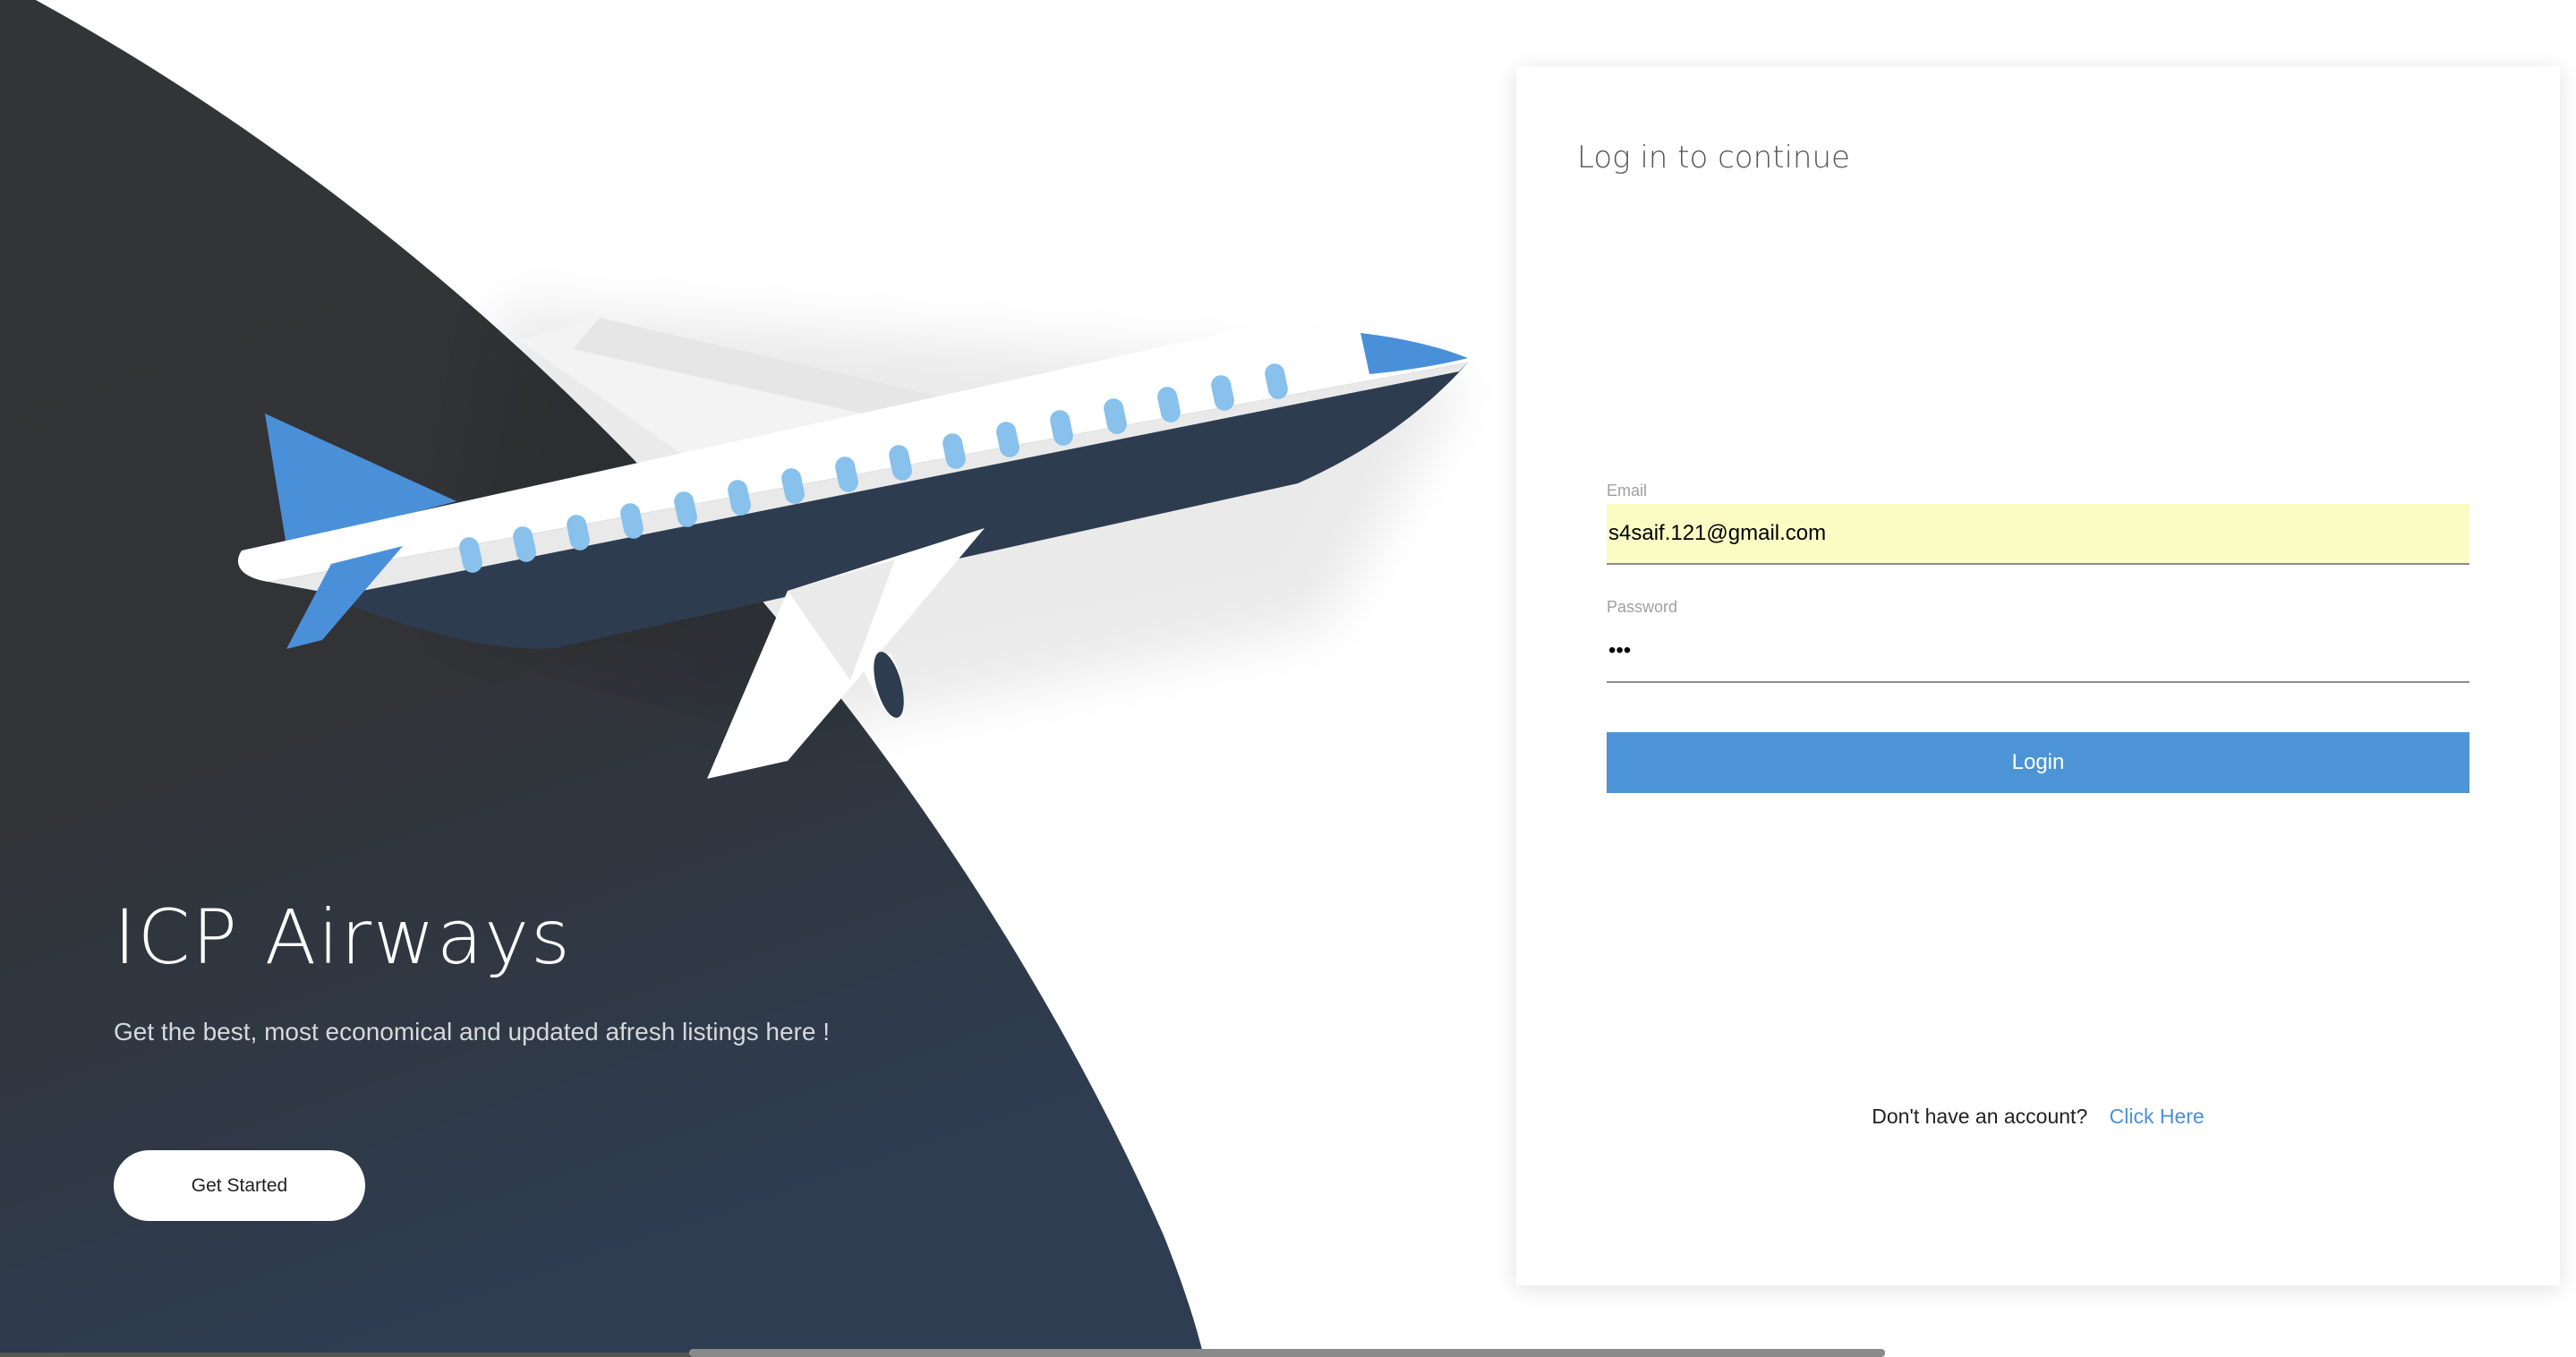 This screenshot has height=1357, width=2576. I want to click on scrollbar-track, so click(344, 1355).